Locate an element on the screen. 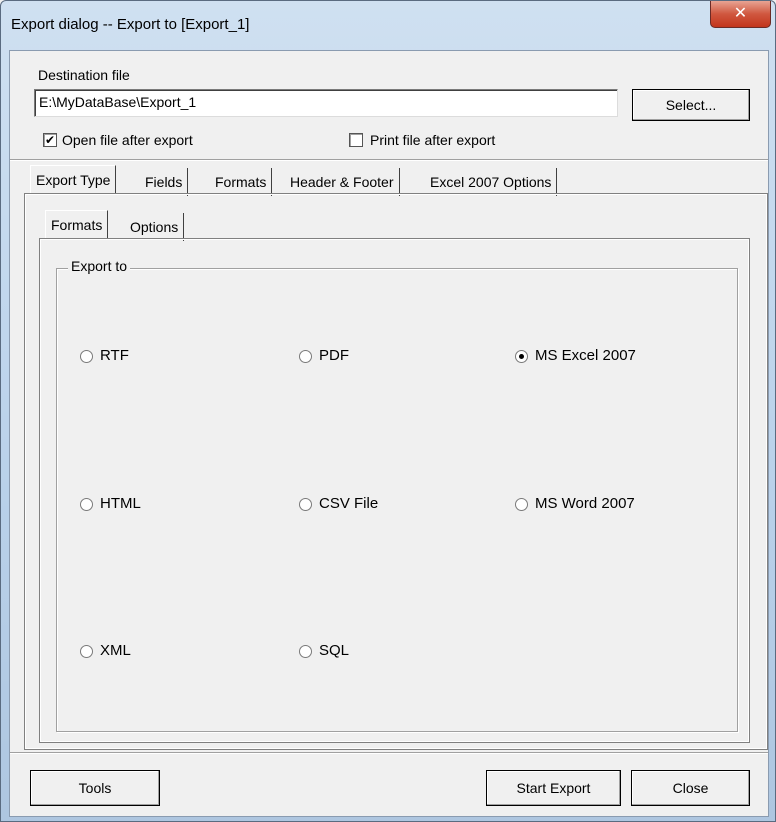 The width and height of the screenshot is (776, 822). radio-xml-label: XML is located at coordinates (115, 650).